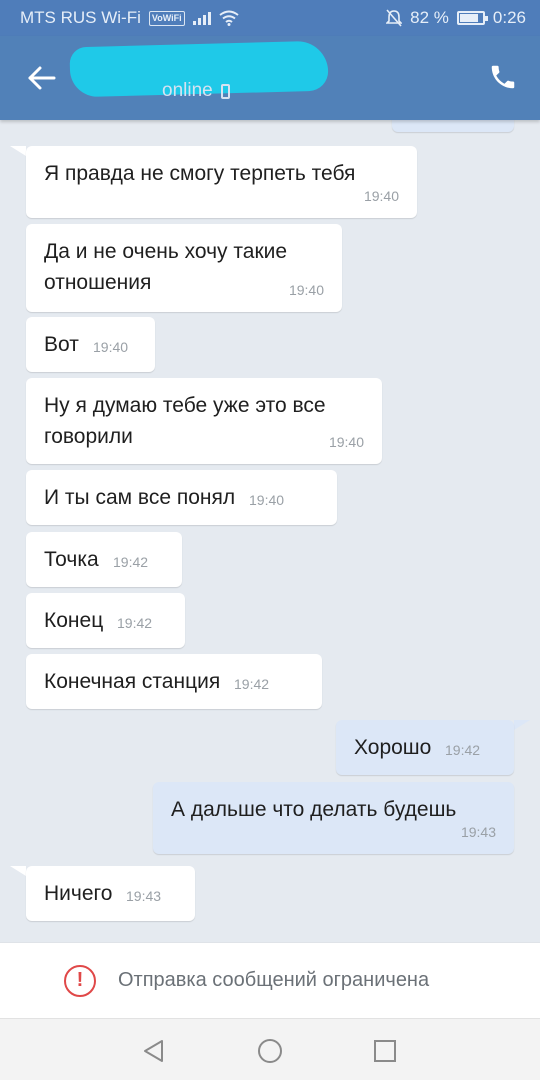 This screenshot has width=540, height=1080. Describe the element at coordinates (385, 1051) in the screenshot. I see `nav-recents-icon` at that location.